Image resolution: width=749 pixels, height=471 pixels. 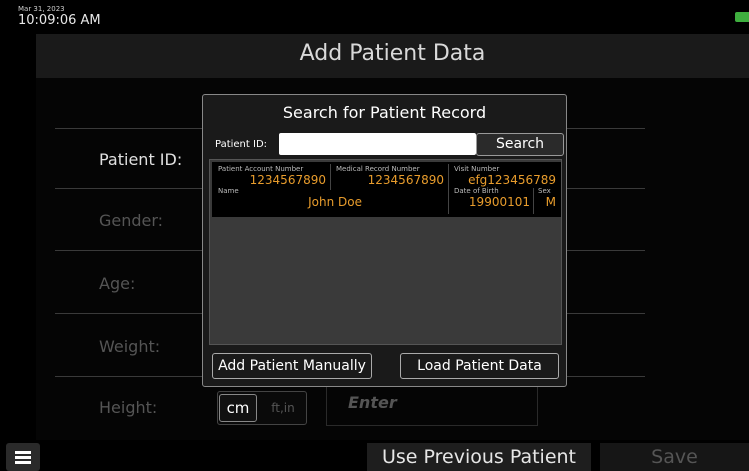 I want to click on weight-label: Weight:, so click(x=130, y=346).